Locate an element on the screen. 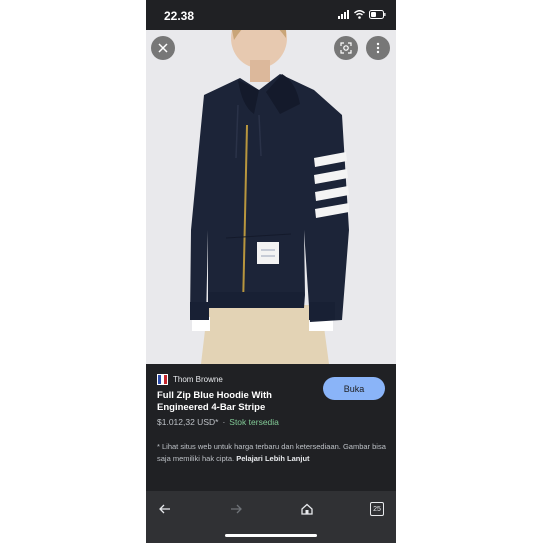 This screenshot has height=543, width=543. more-vert-icon is located at coordinates (378, 48).